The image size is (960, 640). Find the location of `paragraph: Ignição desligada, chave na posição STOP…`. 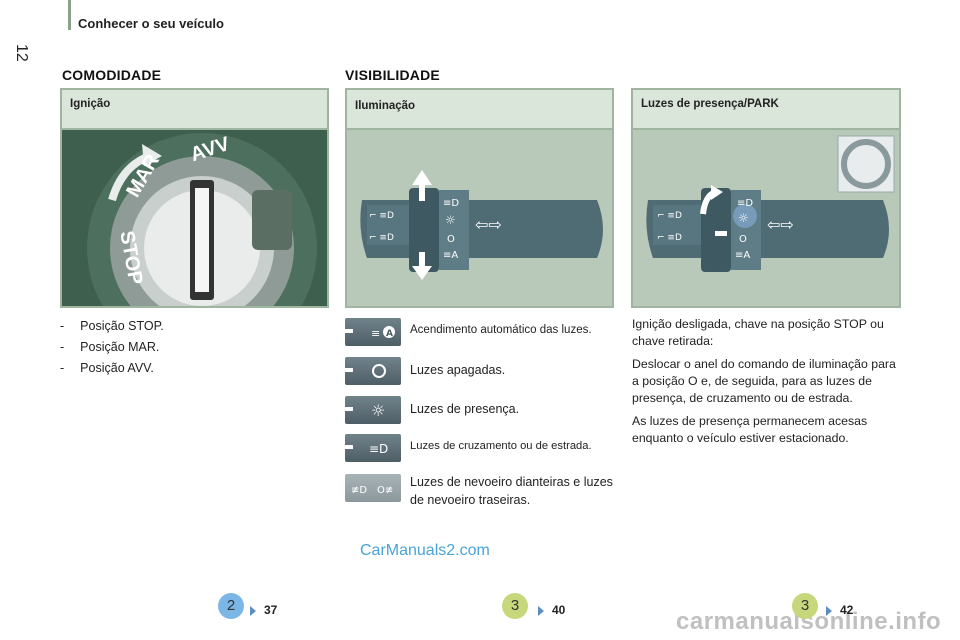

paragraph: Ignição desligada, chave na posição STOP… is located at coordinates (758, 332).